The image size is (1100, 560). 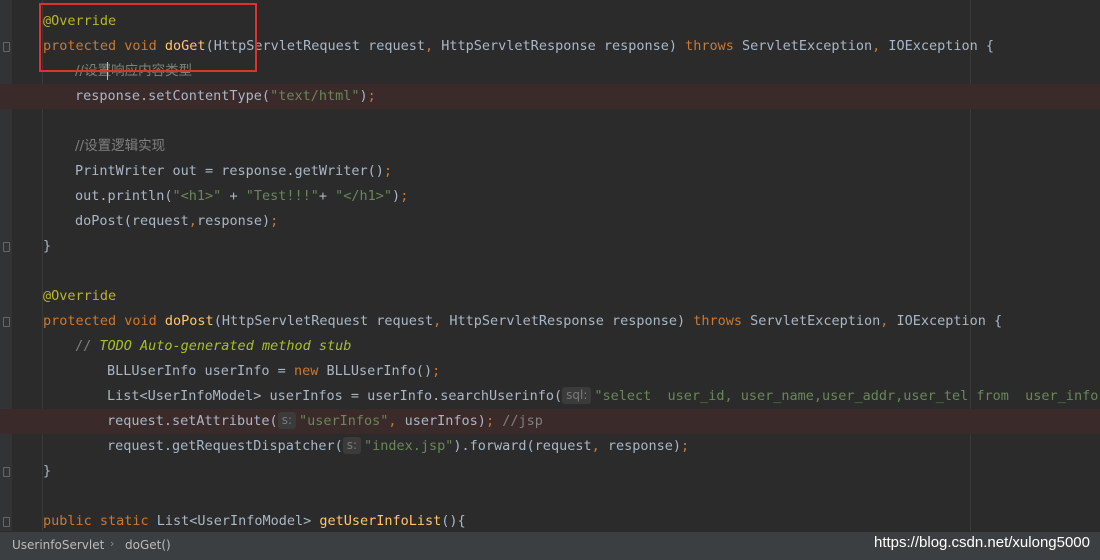 I want to click on code-line: doPost(request,response);, so click(x=550, y=221).